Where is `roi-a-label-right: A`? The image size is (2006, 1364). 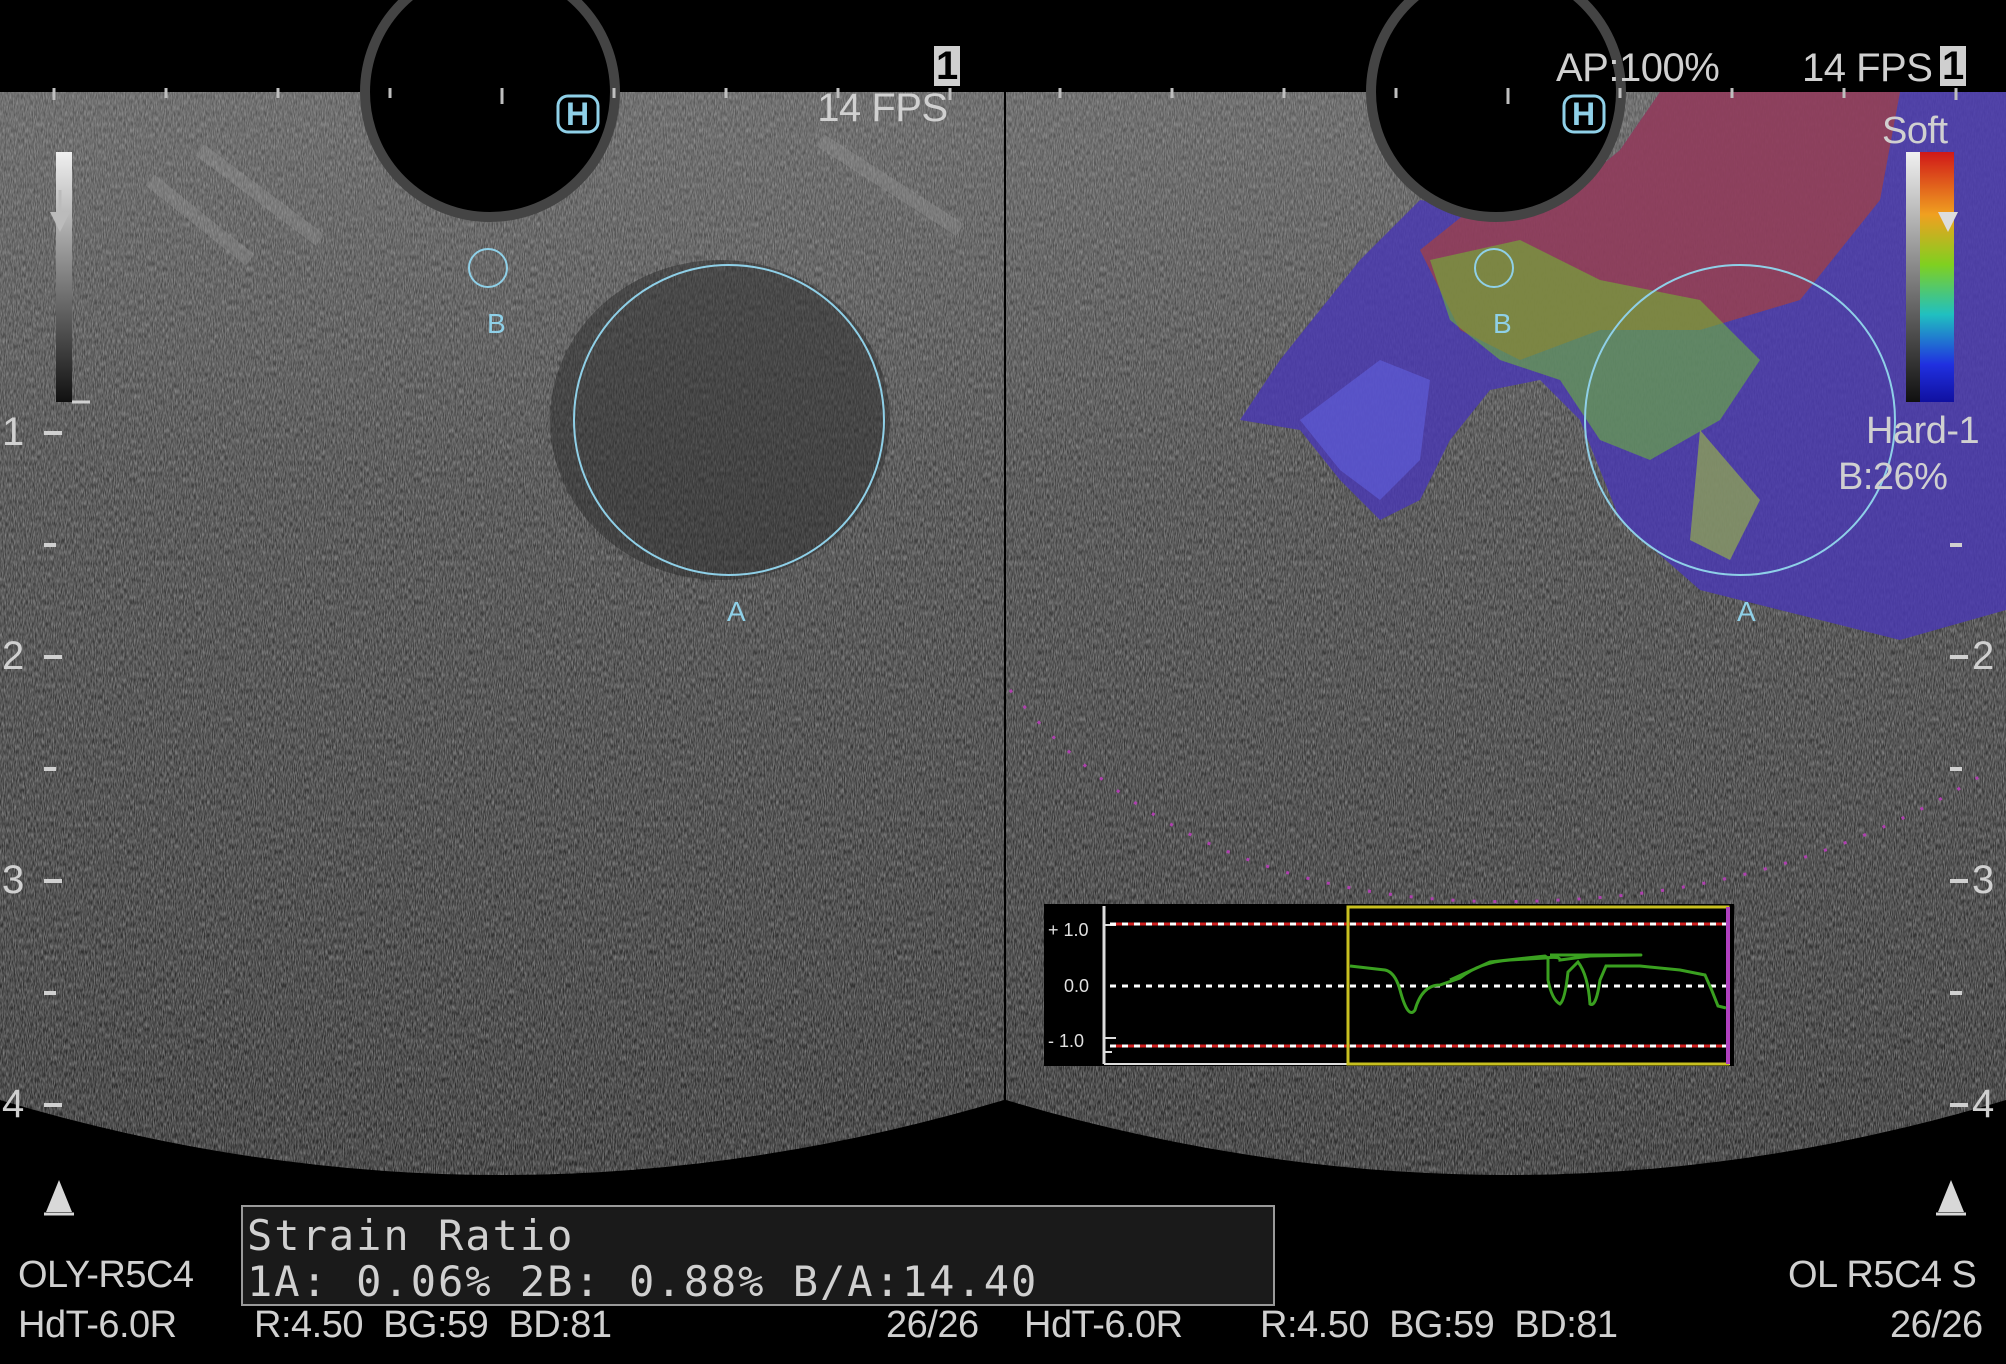 roi-a-label-right: A is located at coordinates (1746, 611).